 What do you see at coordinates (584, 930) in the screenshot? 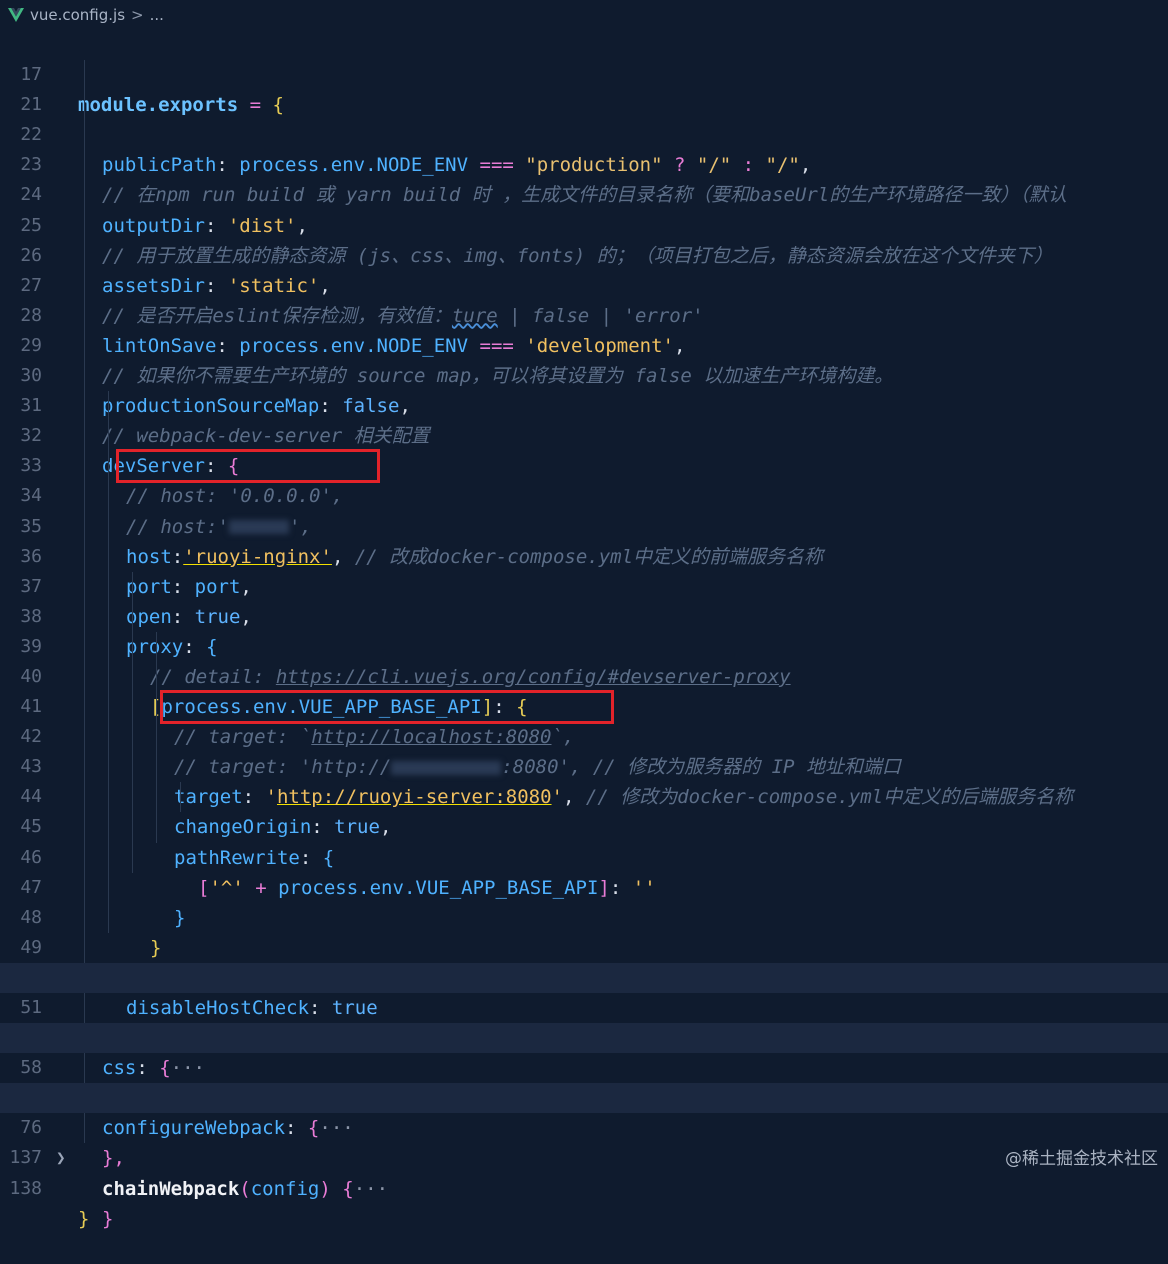
I see `code-line: 48 },` at bounding box center [584, 930].